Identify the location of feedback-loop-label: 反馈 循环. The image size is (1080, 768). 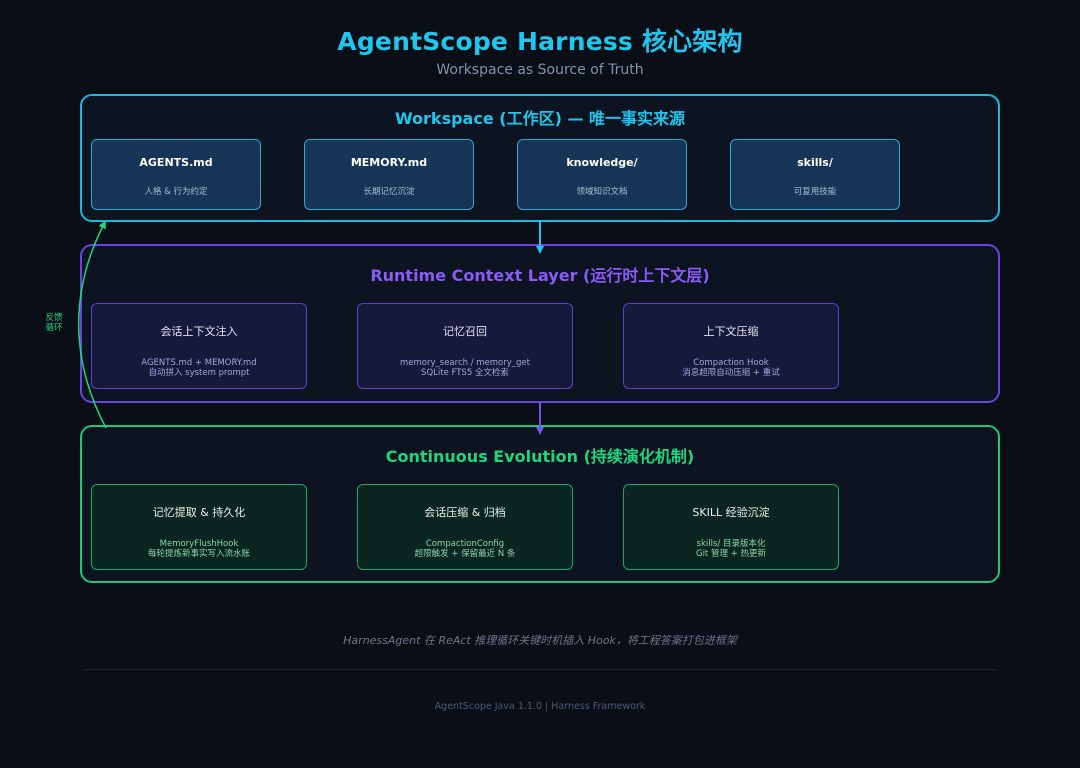
(54, 323).